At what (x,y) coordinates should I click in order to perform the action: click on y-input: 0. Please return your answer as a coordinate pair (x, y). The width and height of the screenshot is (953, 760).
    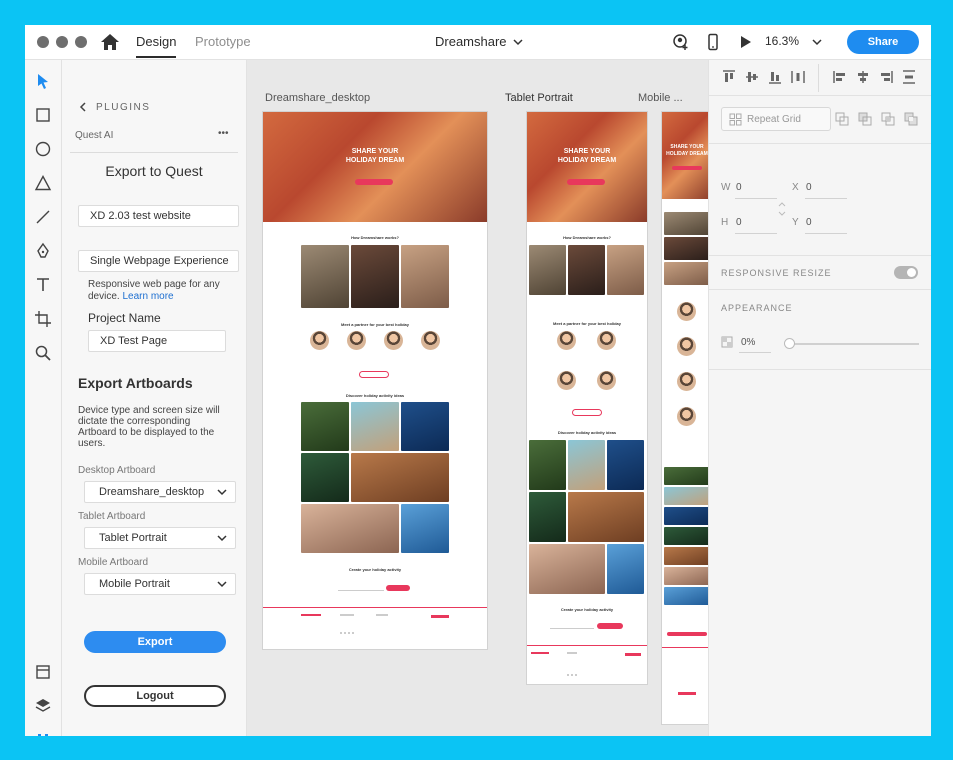
    Looking at the image, I should click on (809, 222).